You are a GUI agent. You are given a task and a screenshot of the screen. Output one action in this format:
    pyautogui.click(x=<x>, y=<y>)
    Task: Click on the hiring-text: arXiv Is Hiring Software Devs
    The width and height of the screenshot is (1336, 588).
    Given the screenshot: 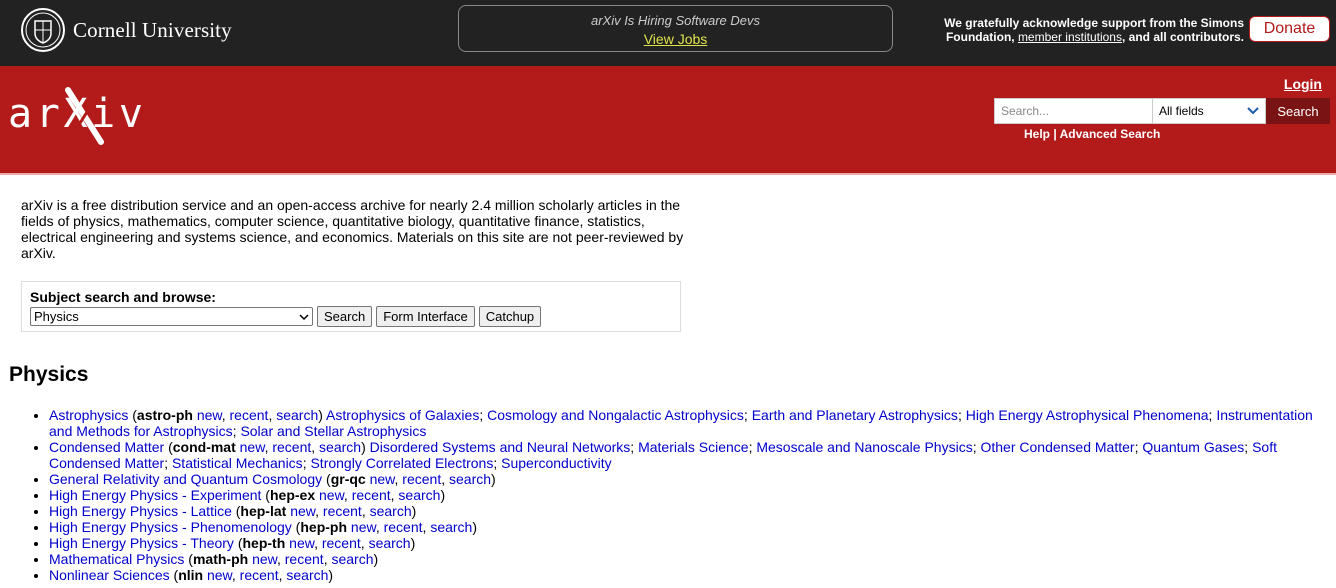 What is the action you would take?
    pyautogui.click(x=675, y=20)
    